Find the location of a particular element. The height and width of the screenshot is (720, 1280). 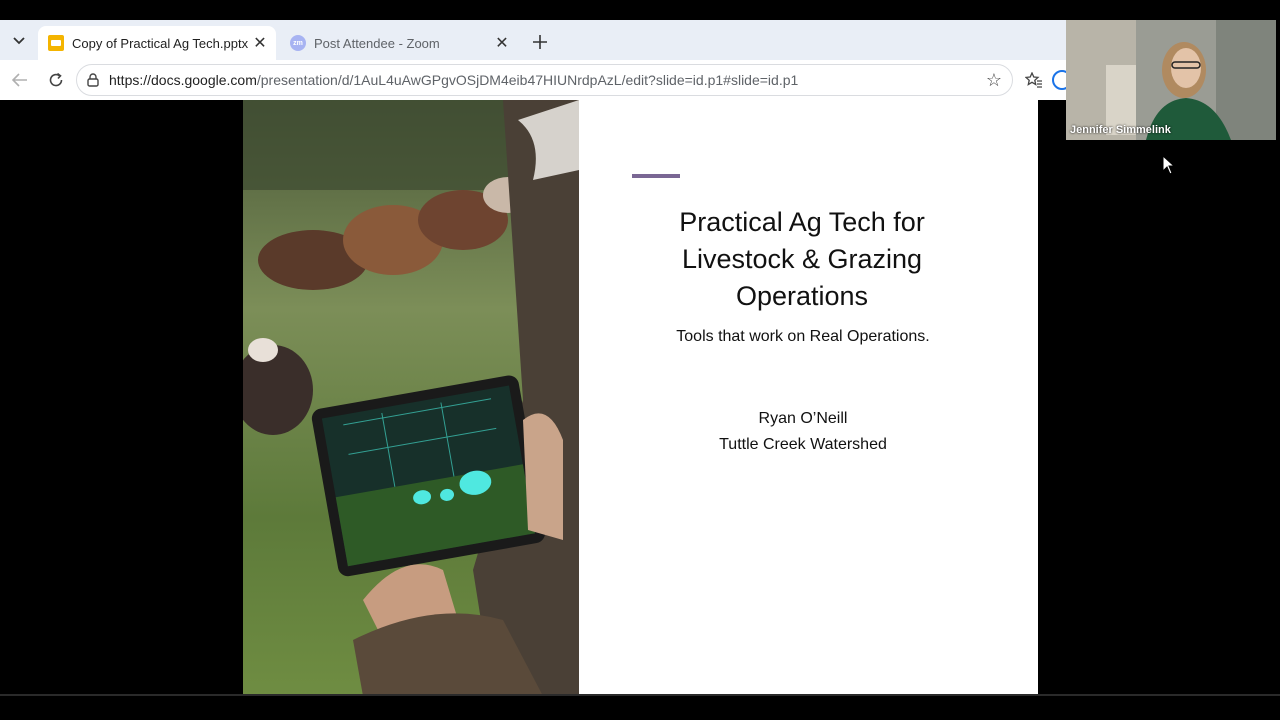

title-line: Operations is located at coordinates (802, 296).